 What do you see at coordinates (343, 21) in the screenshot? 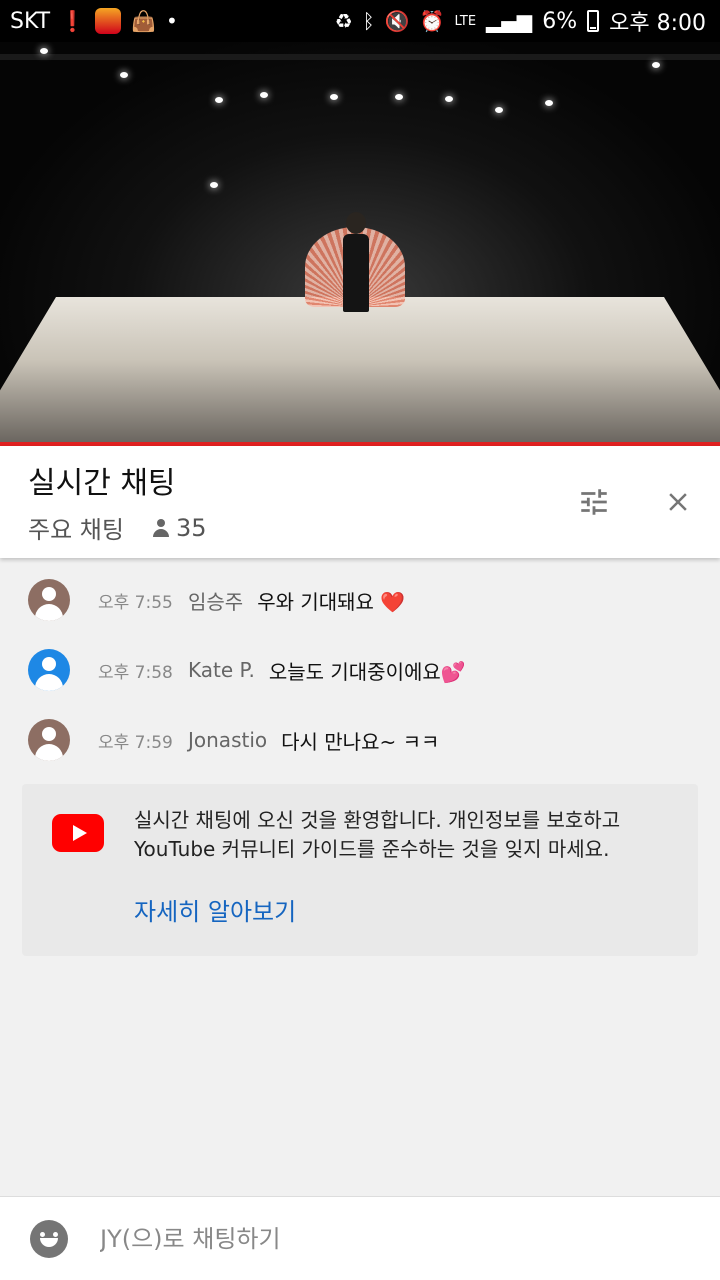
I see `recycle-icon: ♻` at bounding box center [343, 21].